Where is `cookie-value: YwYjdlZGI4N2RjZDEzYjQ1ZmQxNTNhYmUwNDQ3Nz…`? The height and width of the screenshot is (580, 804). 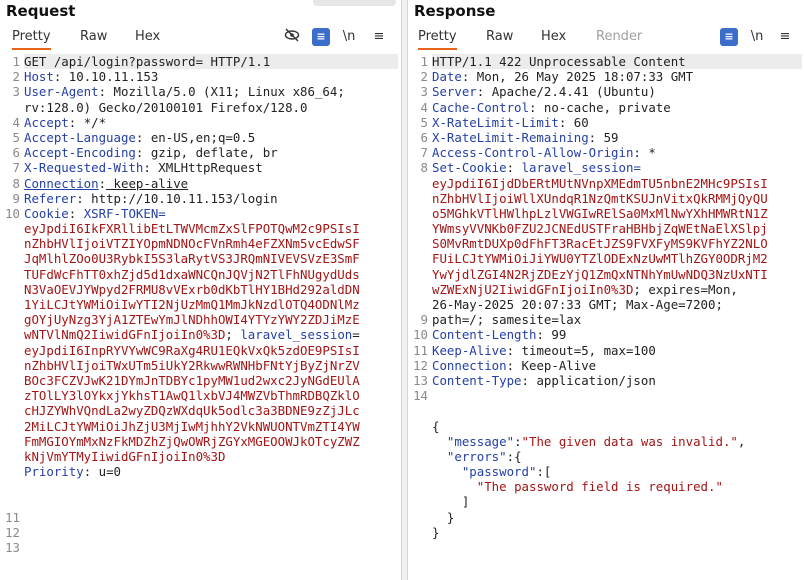 cookie-value: YwYjdlZGI4N2RjZDEzYjQ1ZmQxNTNhYmUwNDQ3Nz… is located at coordinates (600, 274).